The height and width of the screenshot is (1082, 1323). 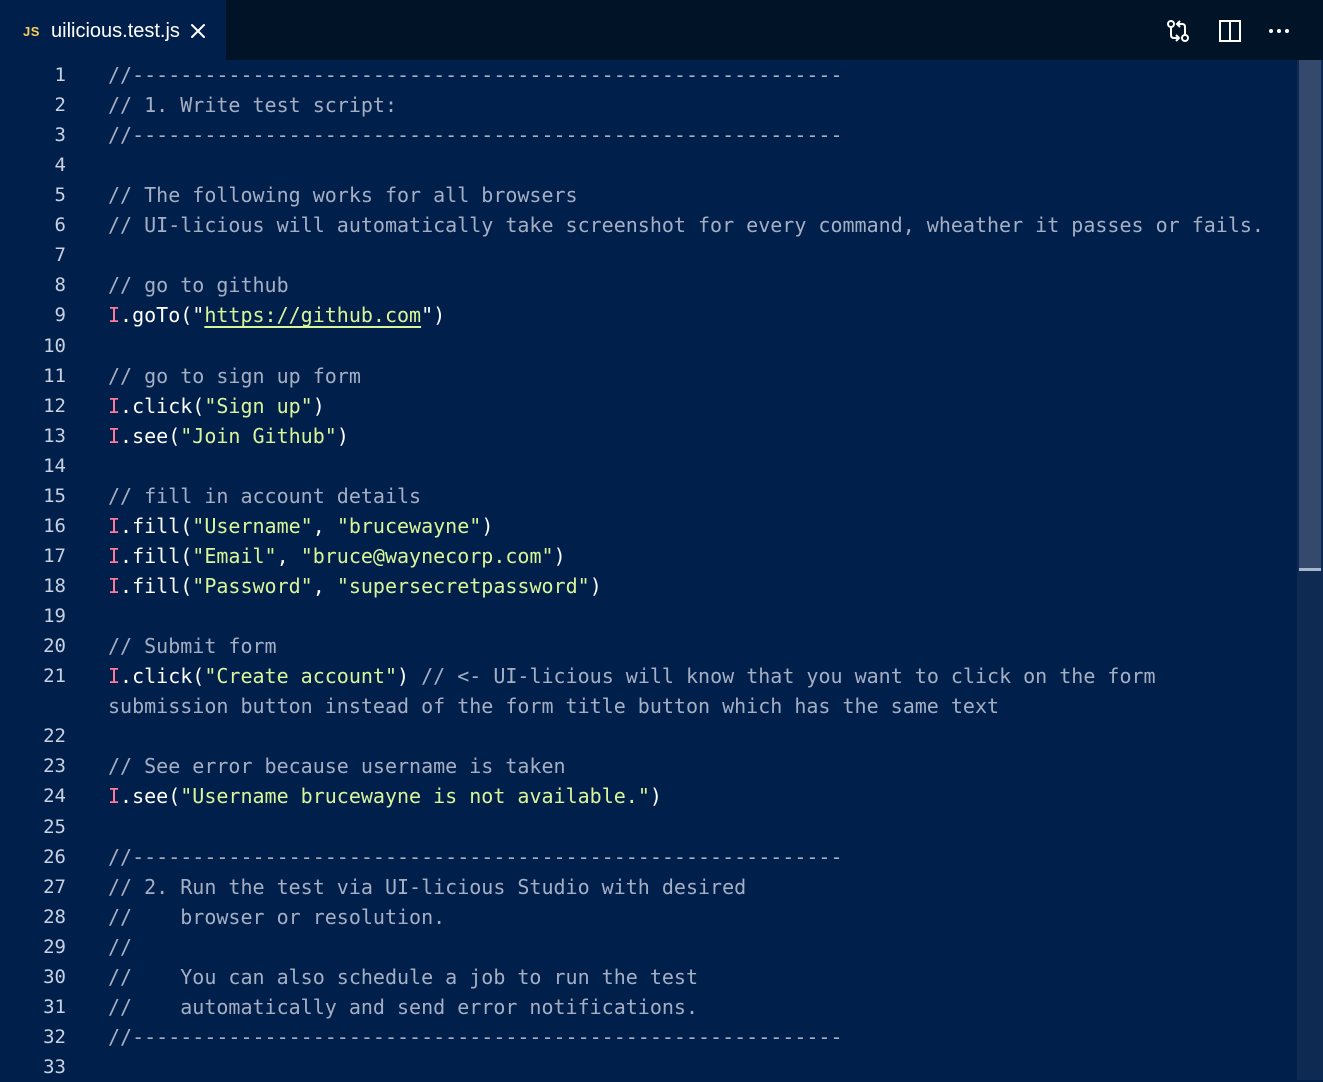 What do you see at coordinates (60, 255) in the screenshot?
I see `line-number: 7` at bounding box center [60, 255].